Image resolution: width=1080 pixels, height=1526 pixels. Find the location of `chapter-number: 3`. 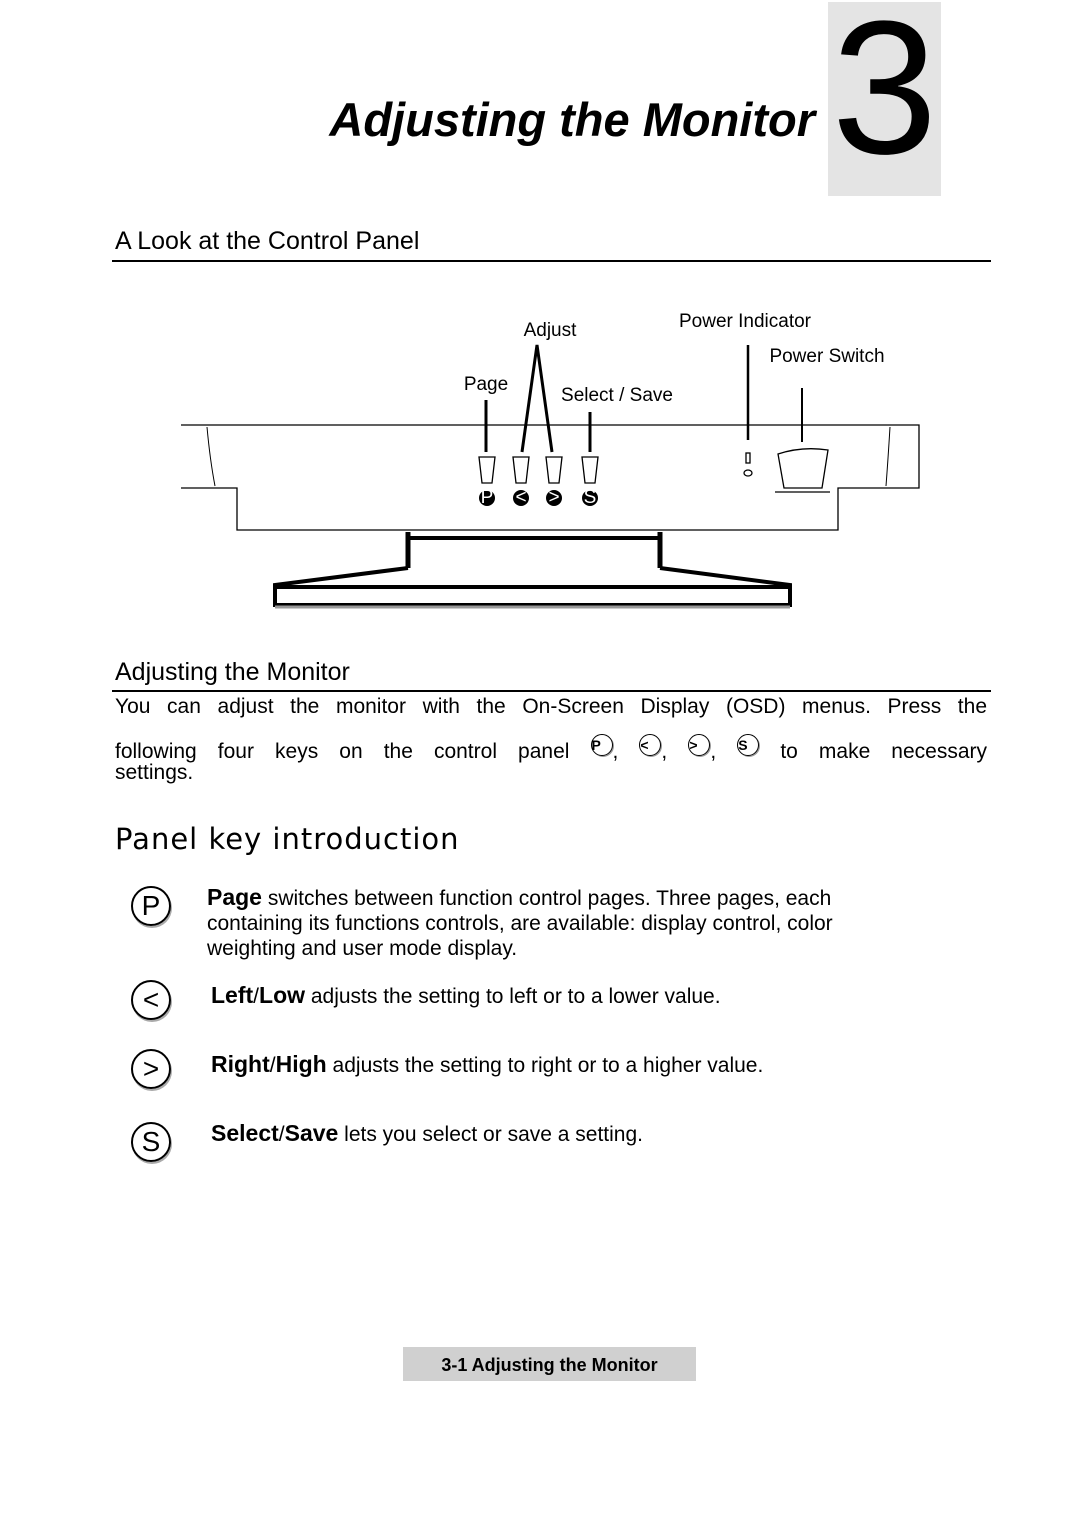

chapter-number: 3 is located at coordinates (884, 97).